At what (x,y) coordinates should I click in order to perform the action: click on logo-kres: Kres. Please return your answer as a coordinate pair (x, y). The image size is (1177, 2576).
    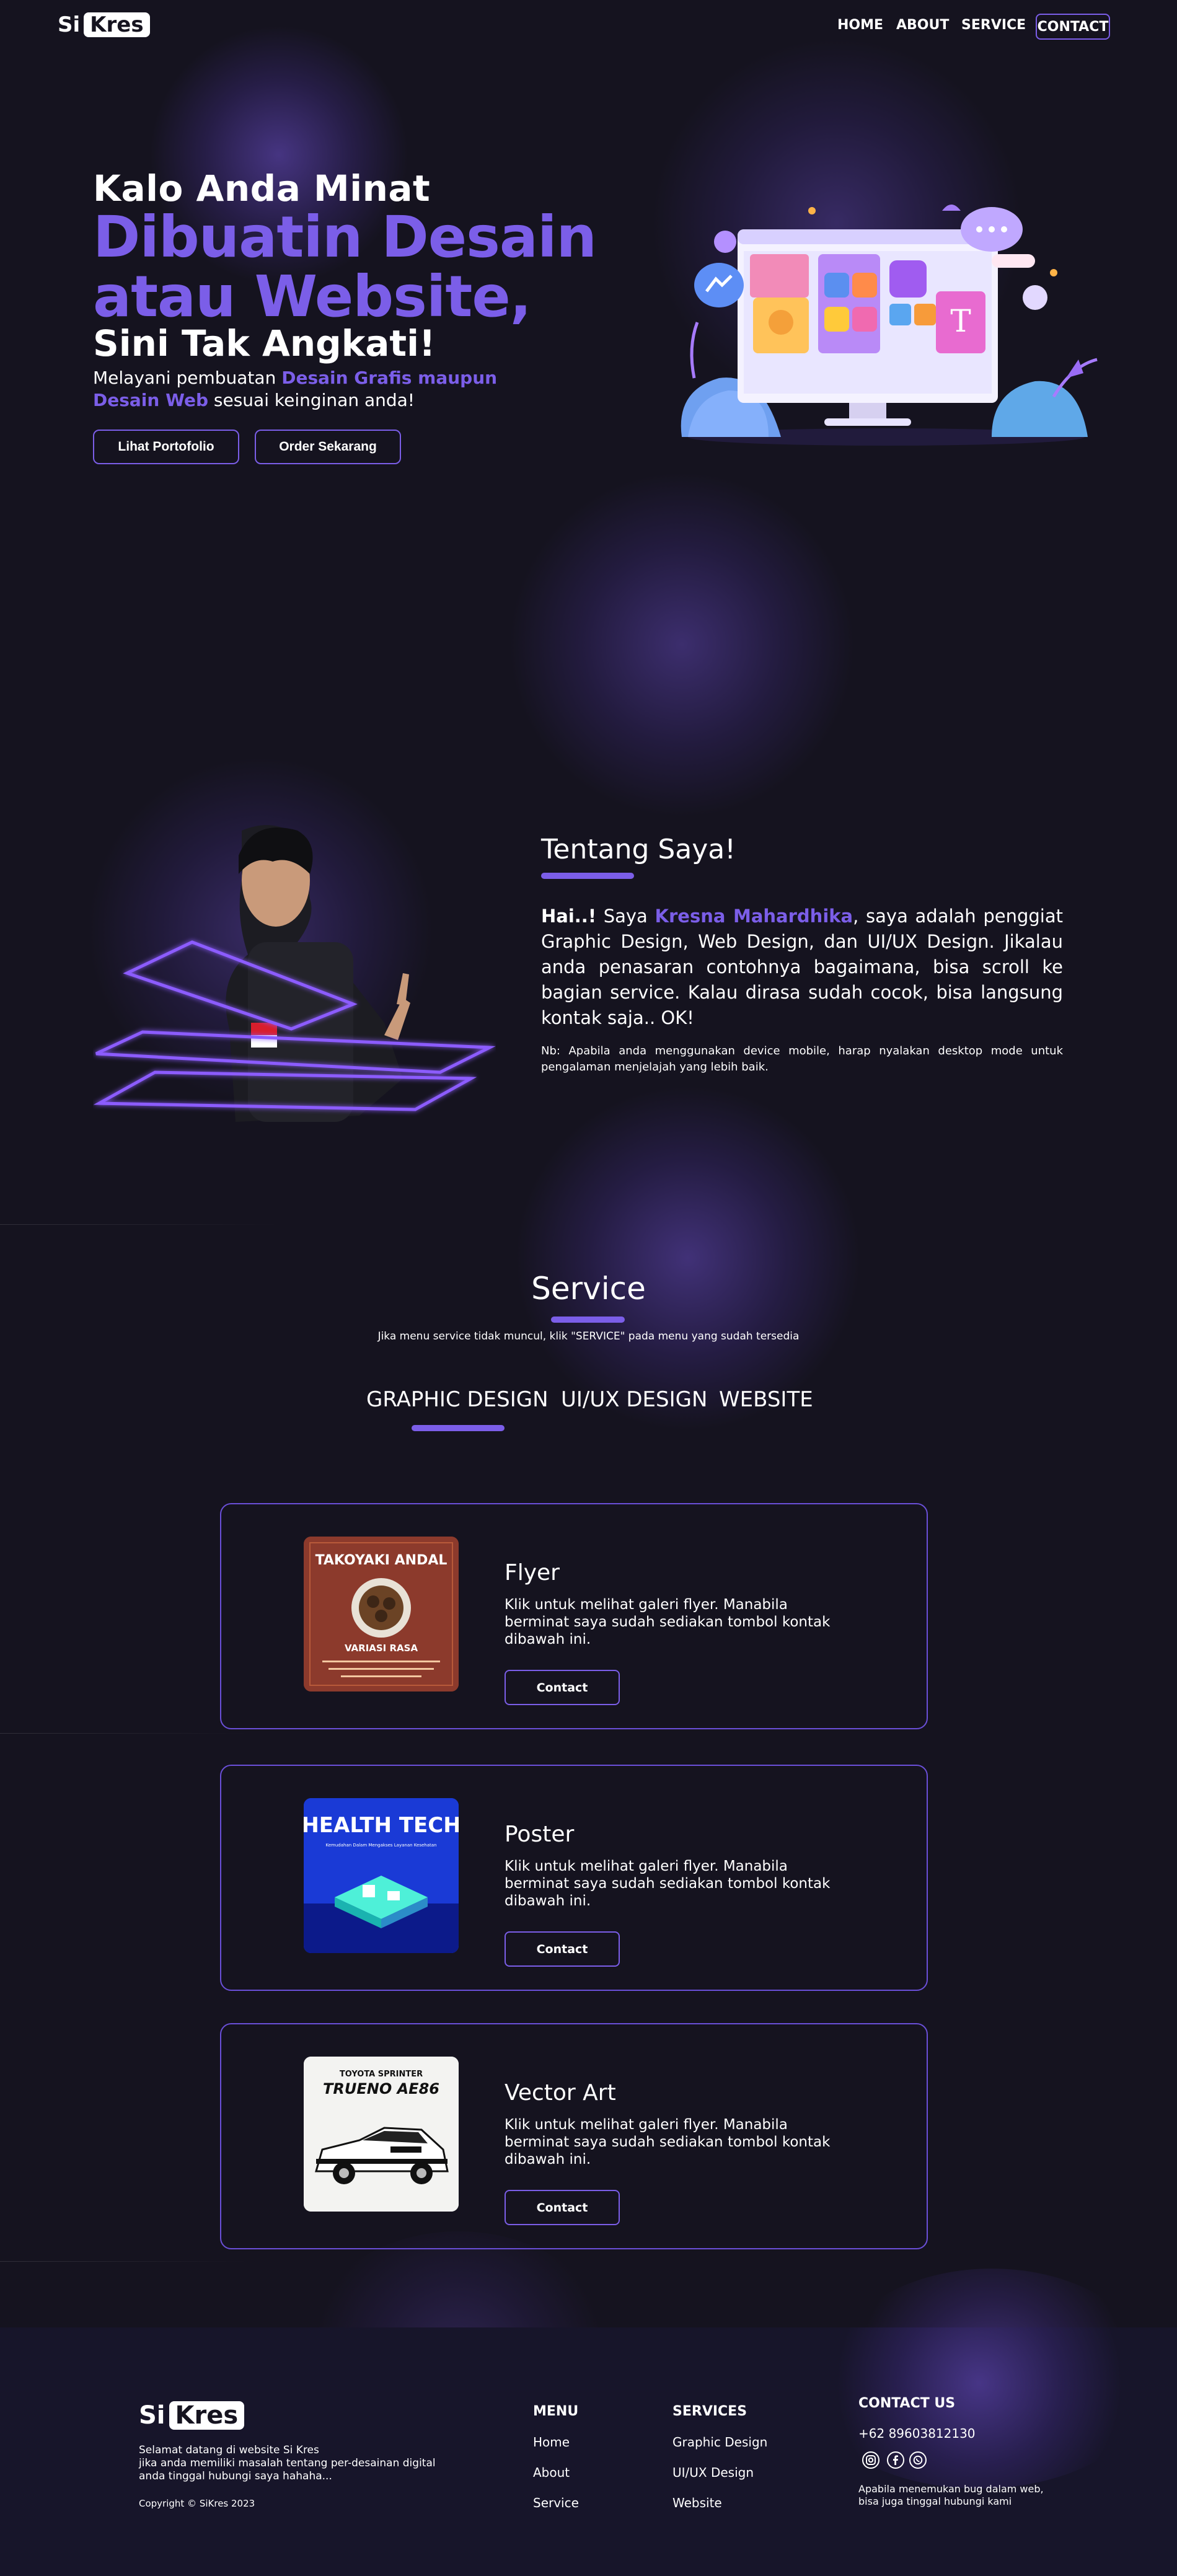
    Looking at the image, I should click on (117, 24).